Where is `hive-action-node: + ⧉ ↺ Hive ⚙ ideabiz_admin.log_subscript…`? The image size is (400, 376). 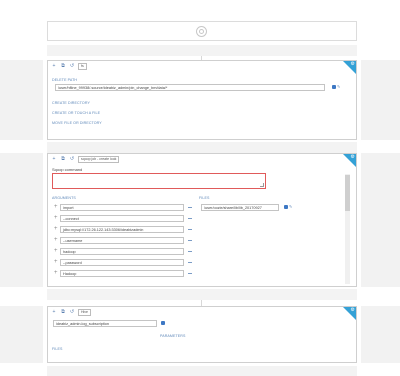 hive-action-node: + ⧉ ↺ Hive ⚙ ideabiz_admin.log_subscript… is located at coordinates (202, 334).